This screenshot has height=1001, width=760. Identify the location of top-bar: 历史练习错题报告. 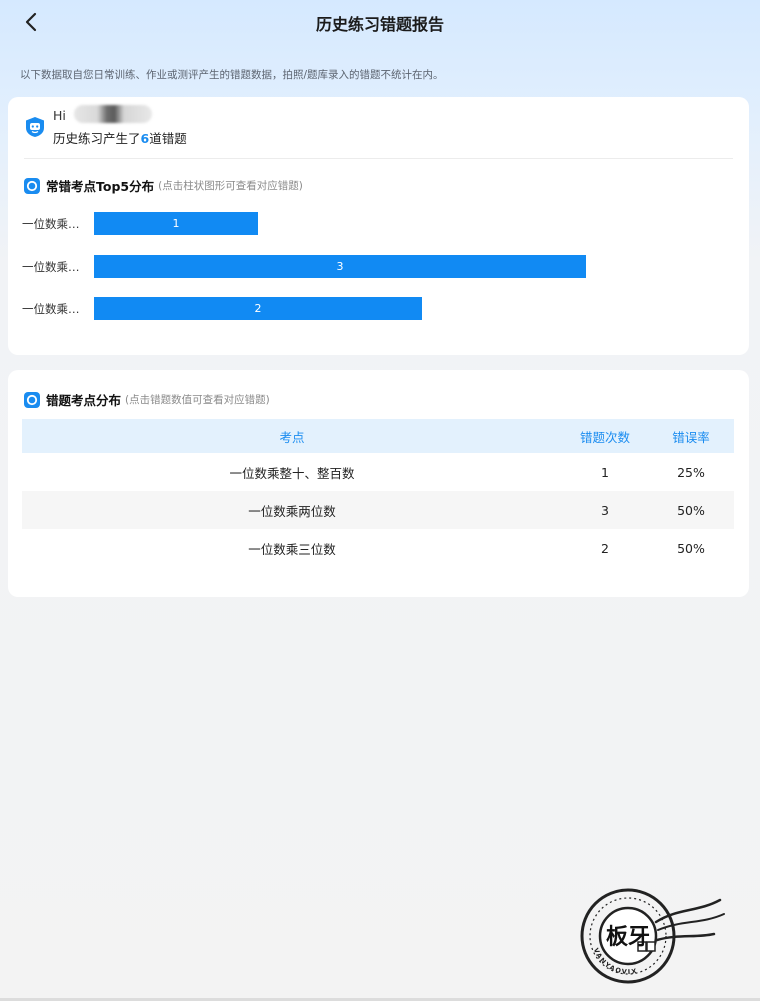
(380, 22).